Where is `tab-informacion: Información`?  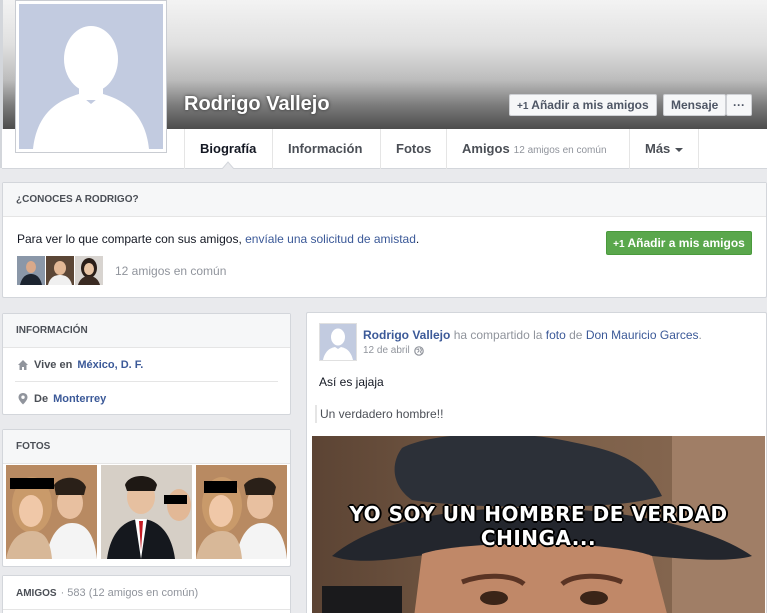
tab-informacion: Información is located at coordinates (326, 149).